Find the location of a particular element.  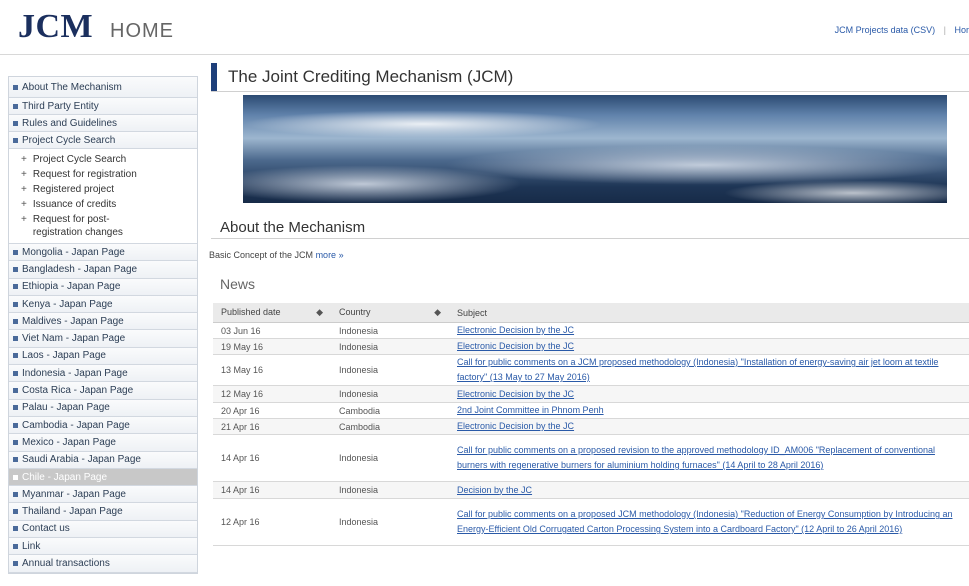

sidebar-item-label: Cambodia - Japan Page is located at coordinates (76, 425).